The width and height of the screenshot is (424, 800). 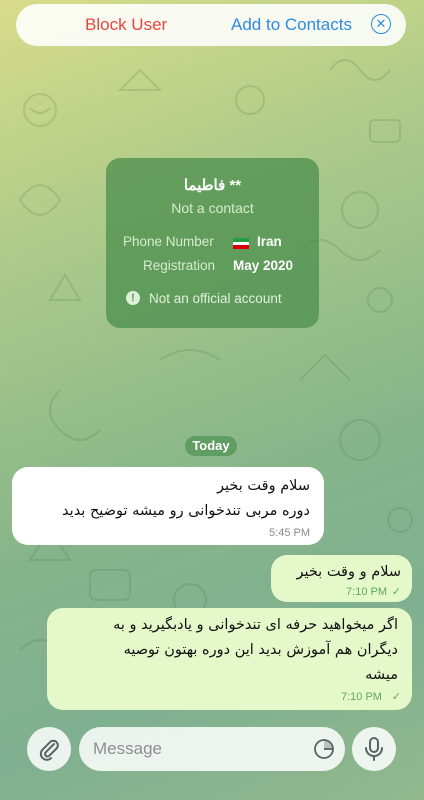 I want to click on message-line: سلام و وقت بخیر, so click(x=348, y=572).